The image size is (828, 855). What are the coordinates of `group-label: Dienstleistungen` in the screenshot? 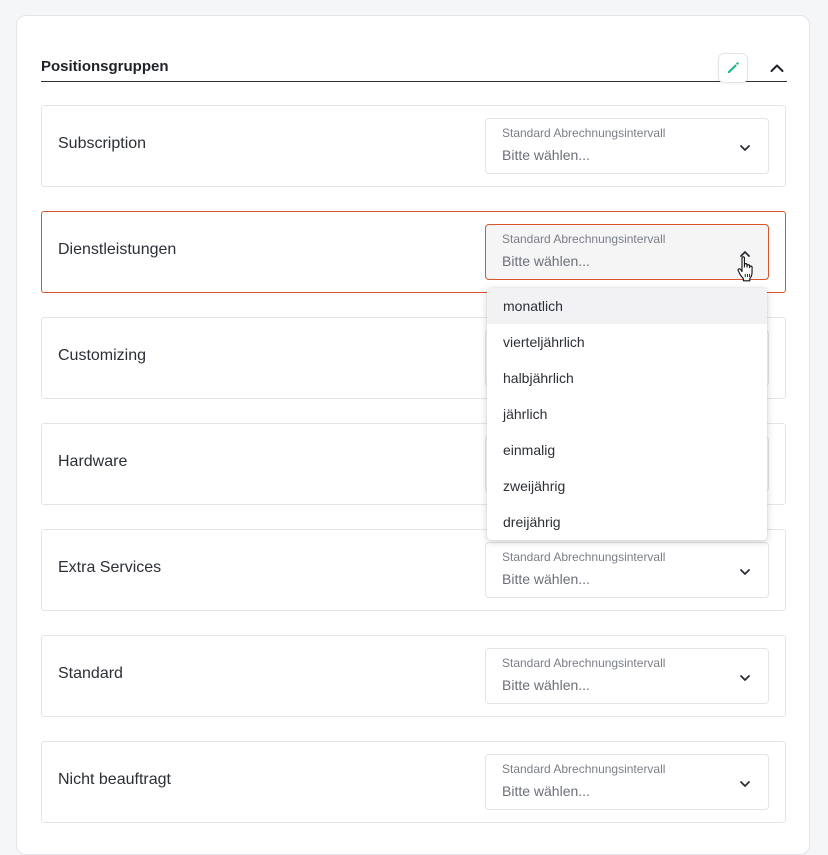 It's located at (117, 249).